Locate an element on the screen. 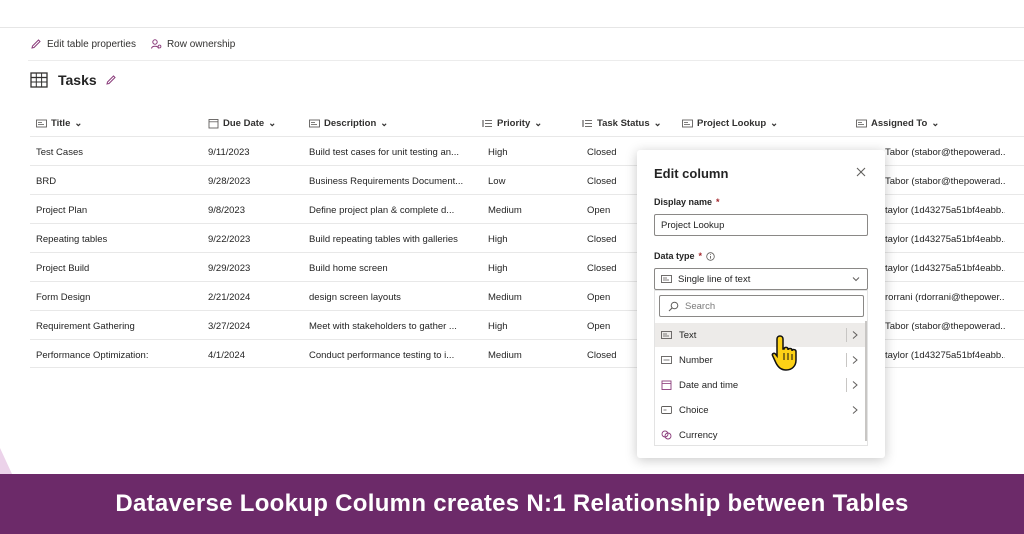 This screenshot has height=534, width=1024. option-choice: Choice is located at coordinates (761, 410).